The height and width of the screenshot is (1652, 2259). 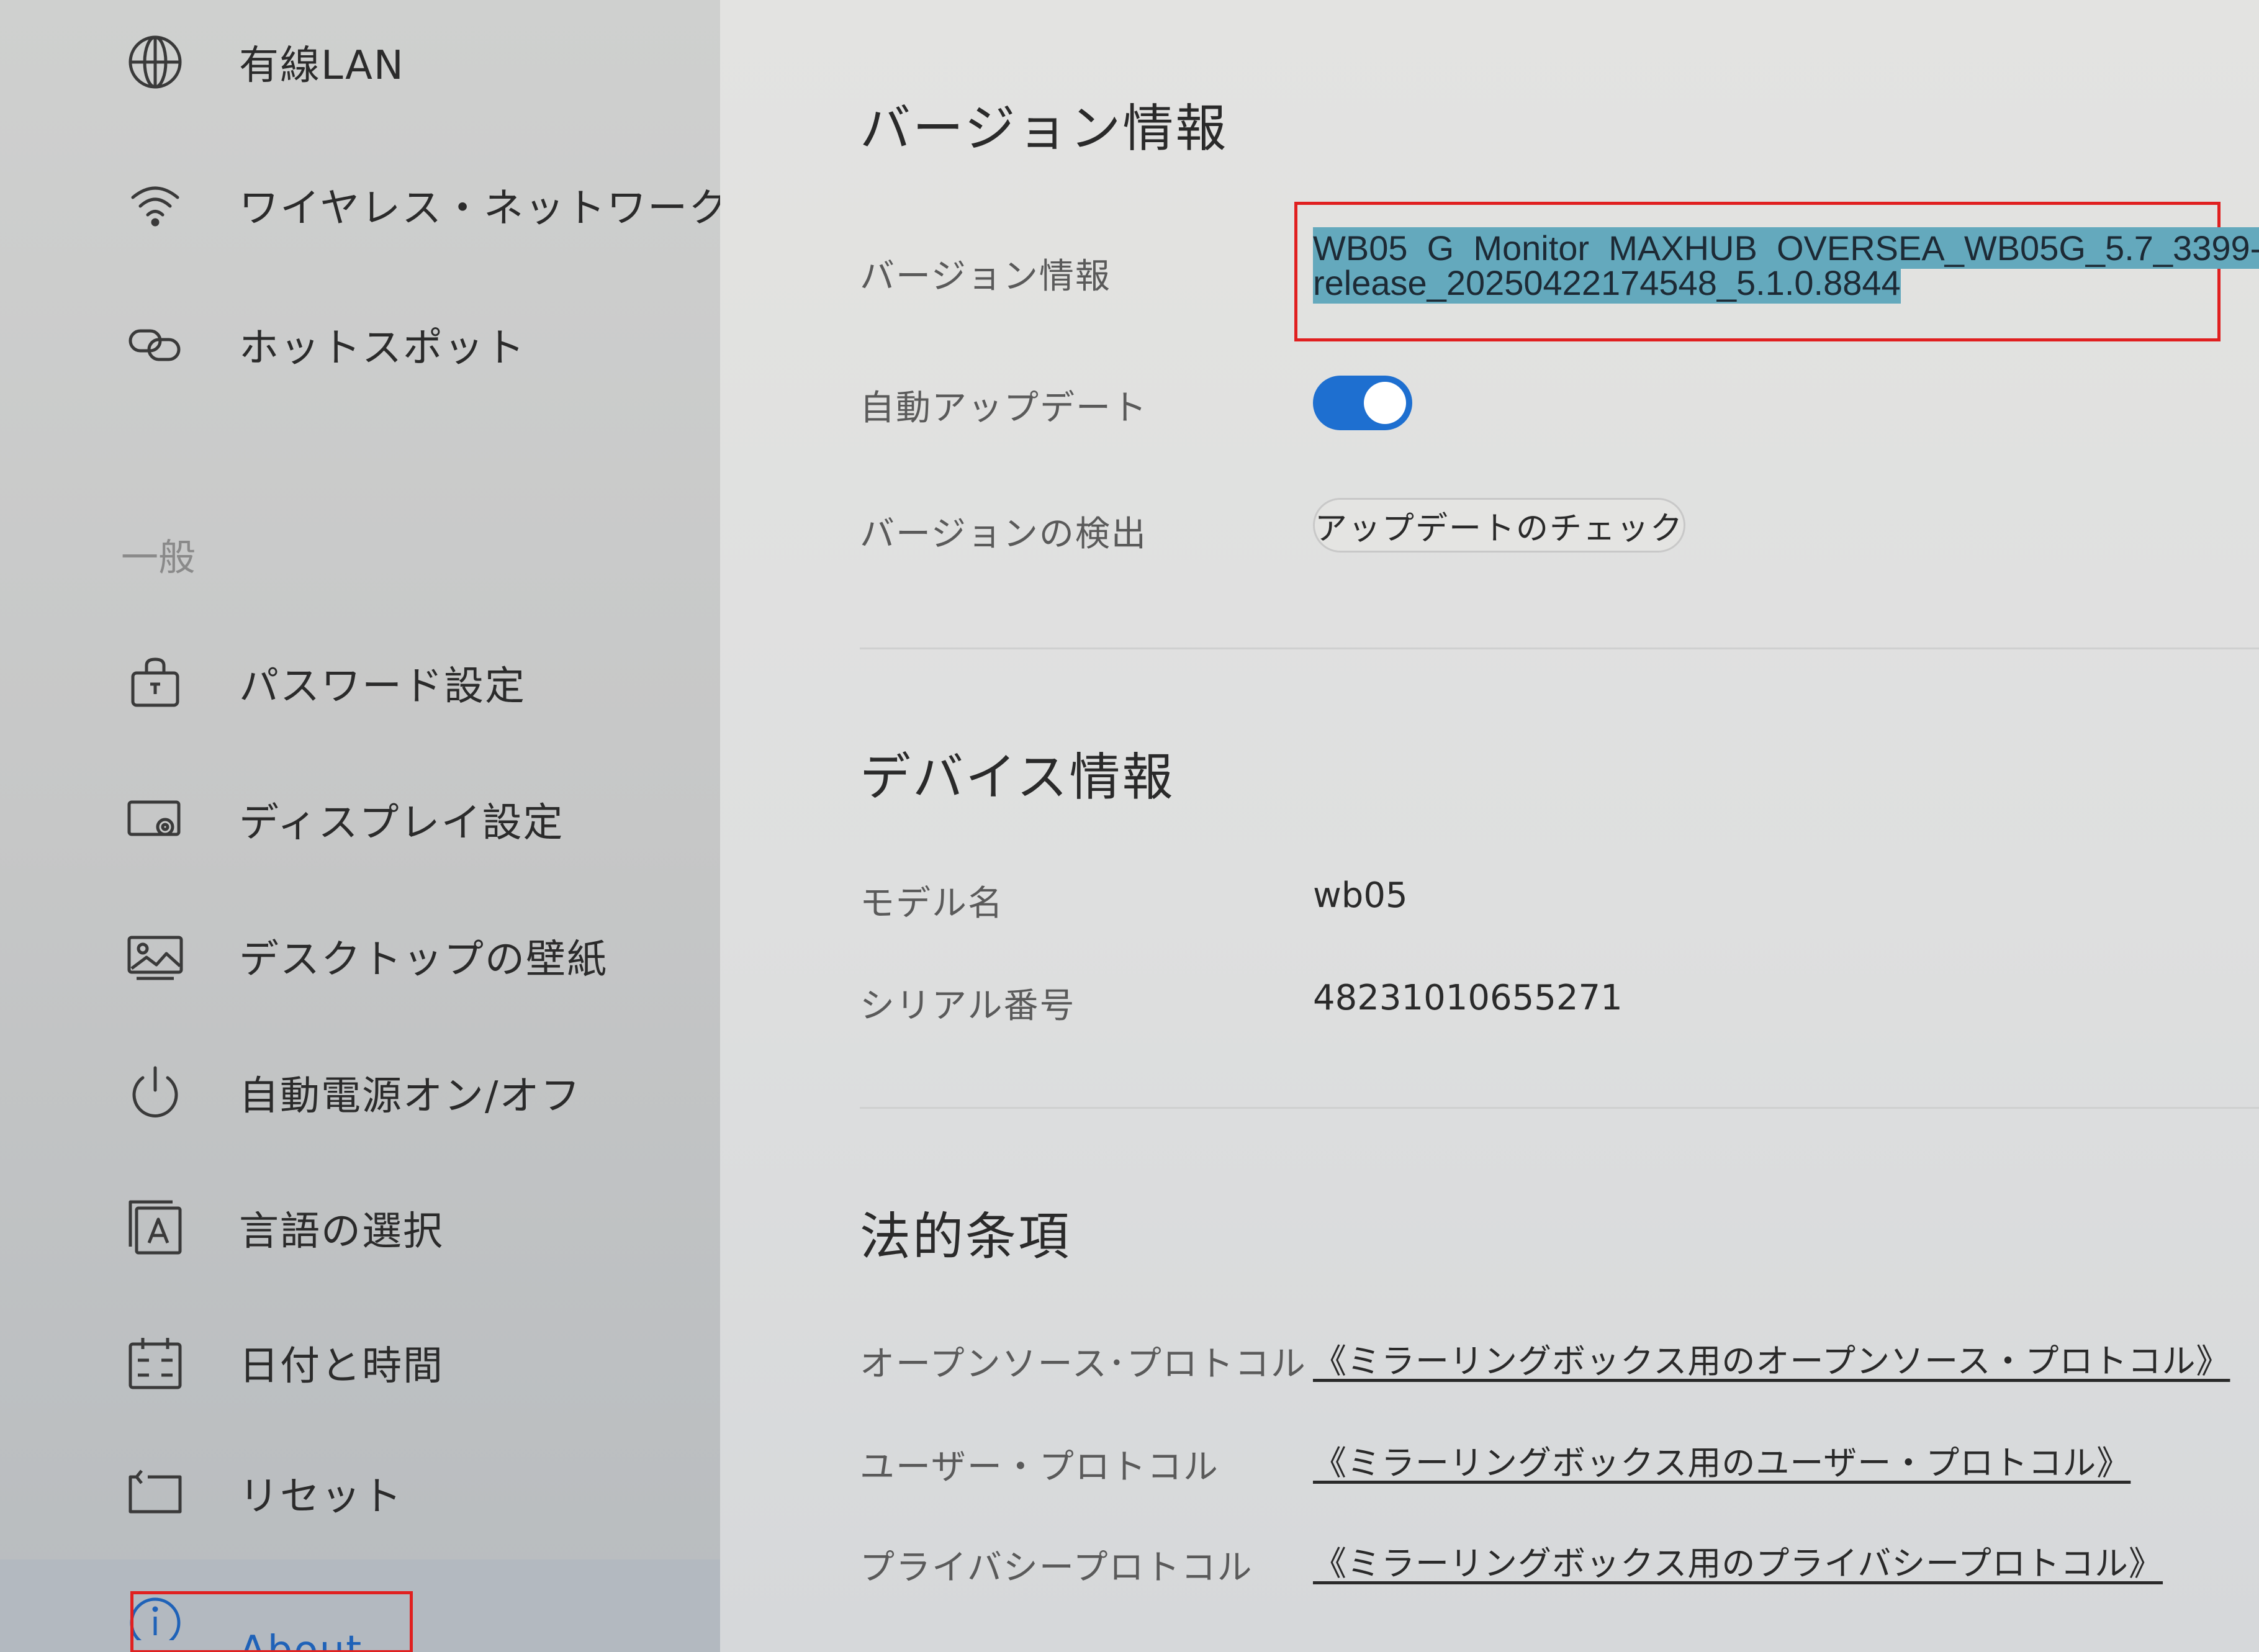 I want to click on sidebar-item-wired-lan: 有線LAN, so click(x=422, y=62).